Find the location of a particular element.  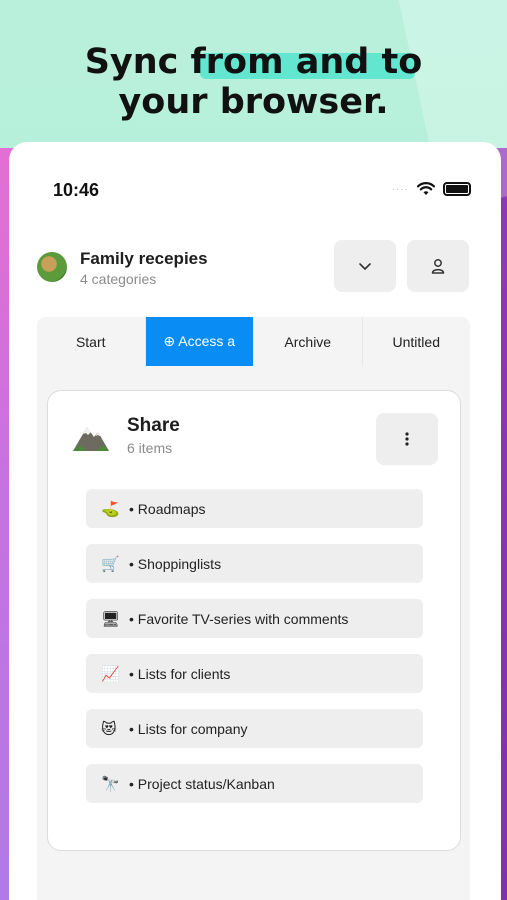

tab-untitled: Untitled is located at coordinates (417, 341).